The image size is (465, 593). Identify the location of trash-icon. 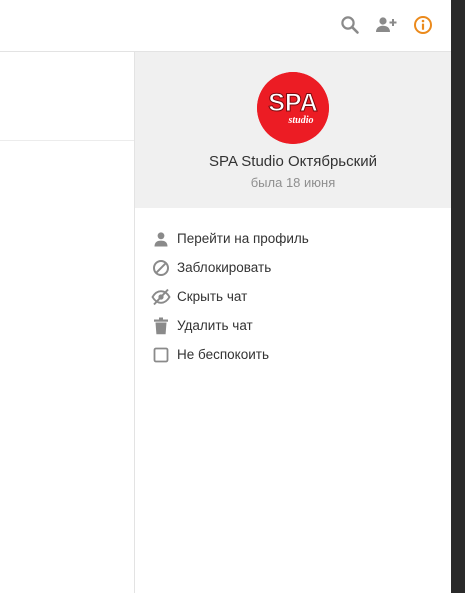
(161, 326).